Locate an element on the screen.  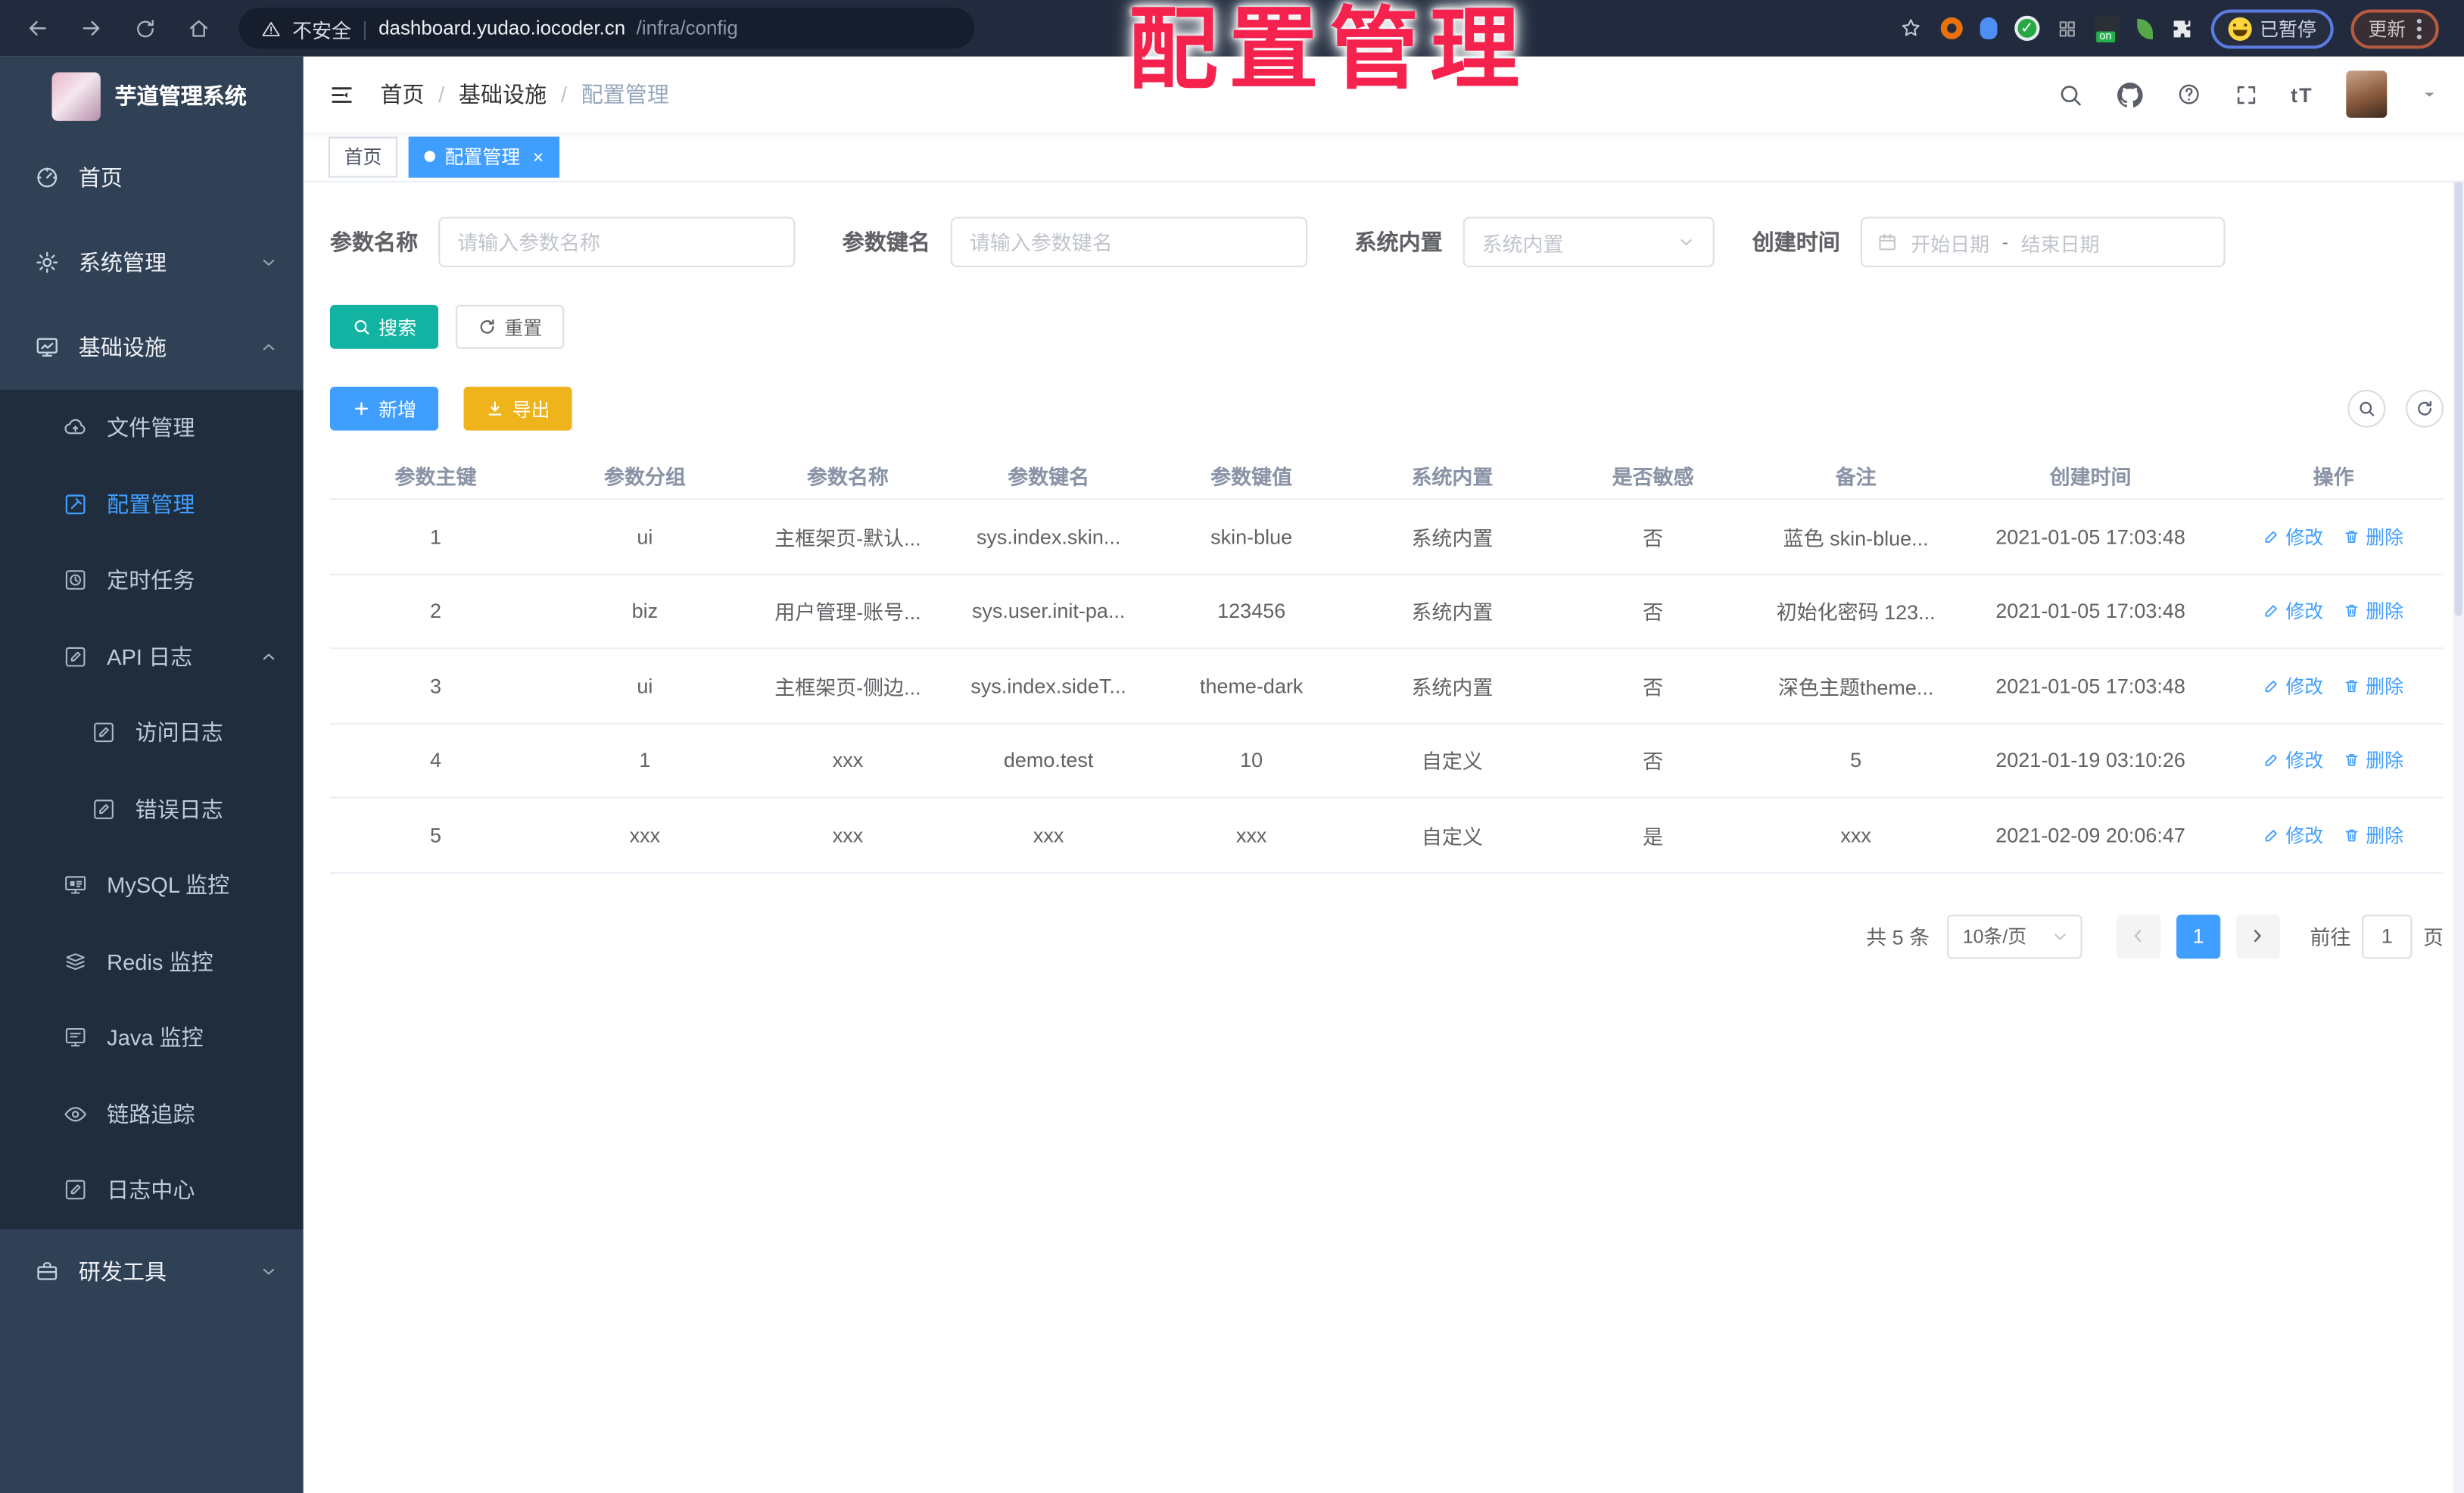
tab-1: 首页 is located at coordinates (363, 156).